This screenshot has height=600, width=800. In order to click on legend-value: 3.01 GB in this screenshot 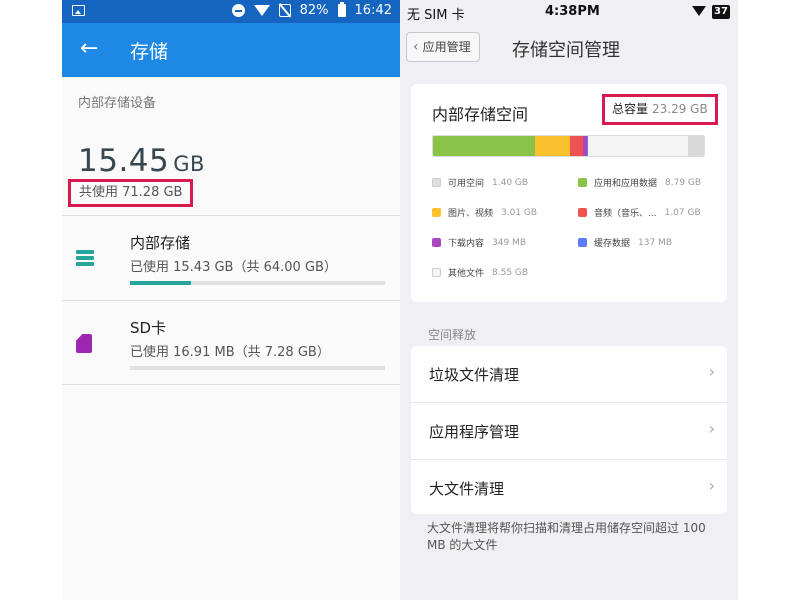, I will do `click(519, 212)`.